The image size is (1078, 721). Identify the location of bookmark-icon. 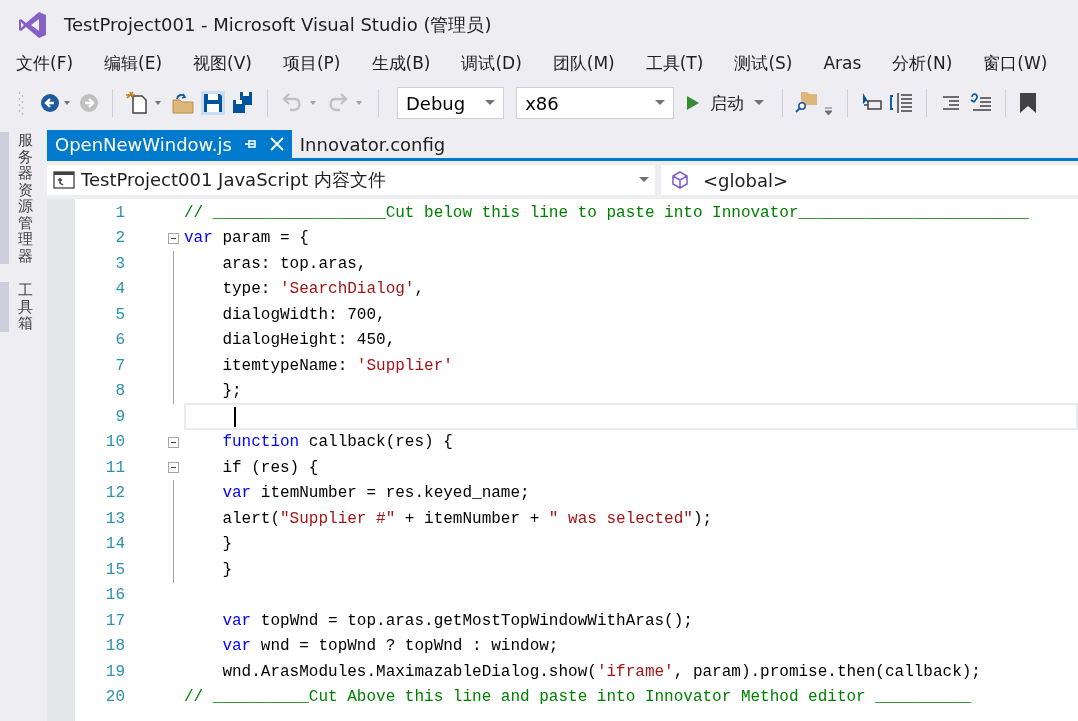
(1028, 103).